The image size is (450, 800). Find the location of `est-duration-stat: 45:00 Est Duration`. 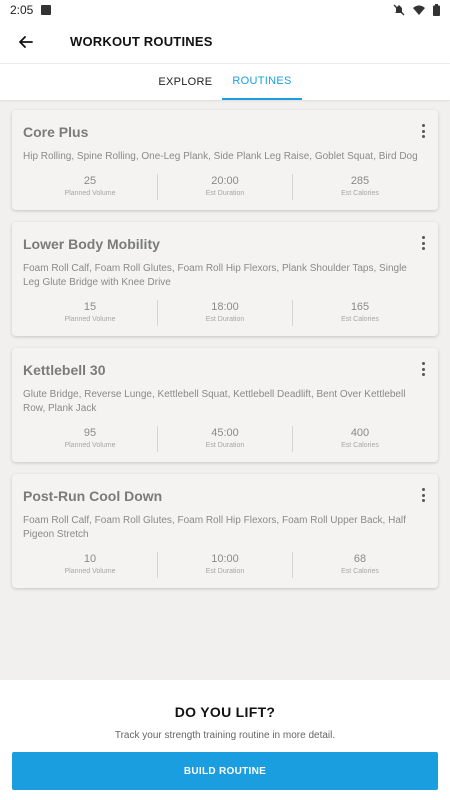

est-duration-stat: 45:00 Est Duration is located at coordinates (224, 439).